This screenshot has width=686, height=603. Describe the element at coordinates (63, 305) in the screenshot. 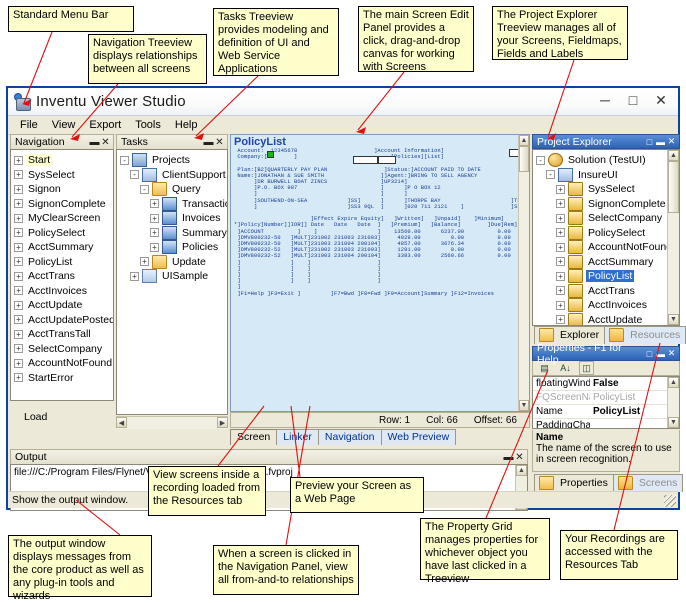

I see `navigation-item-acctupdate: + AcctUpdate` at that location.